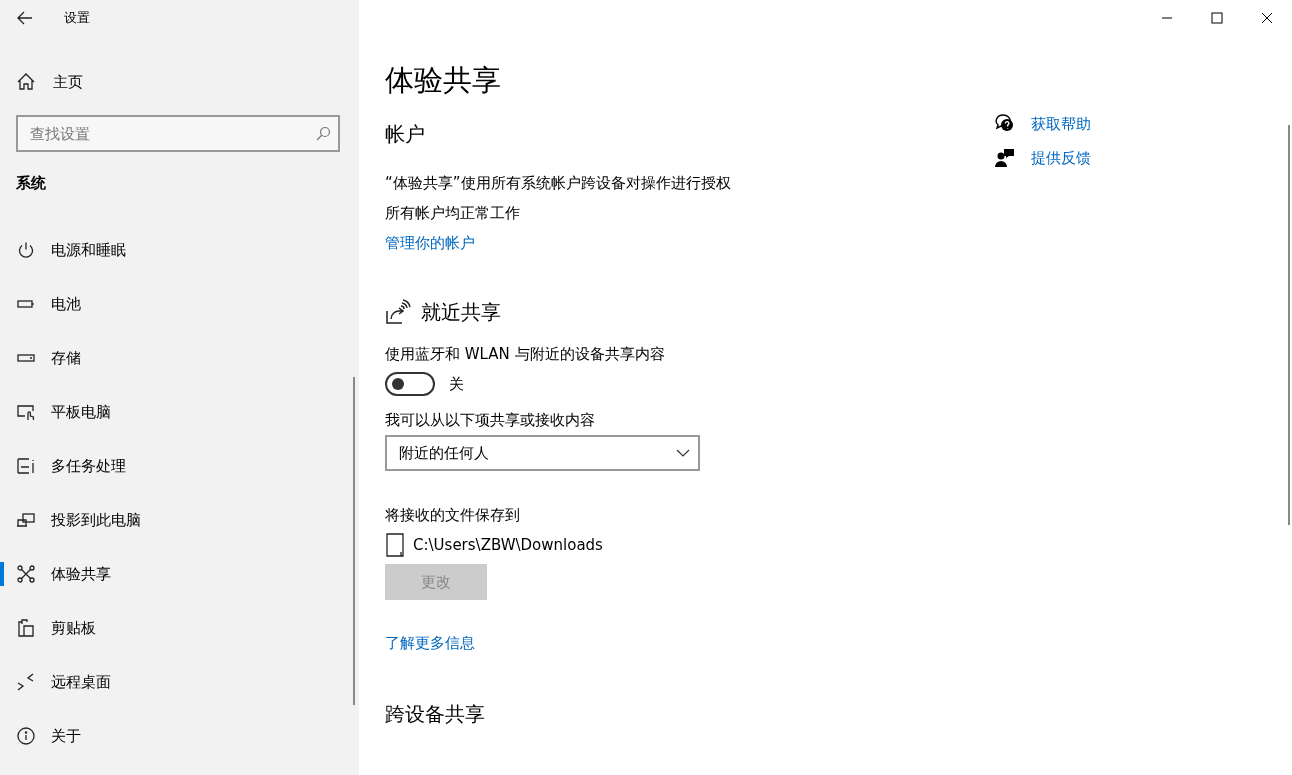 The image size is (1292, 775). Describe the element at coordinates (542, 453) in the screenshot. I see `share-dropdown: 附近的任何人` at that location.